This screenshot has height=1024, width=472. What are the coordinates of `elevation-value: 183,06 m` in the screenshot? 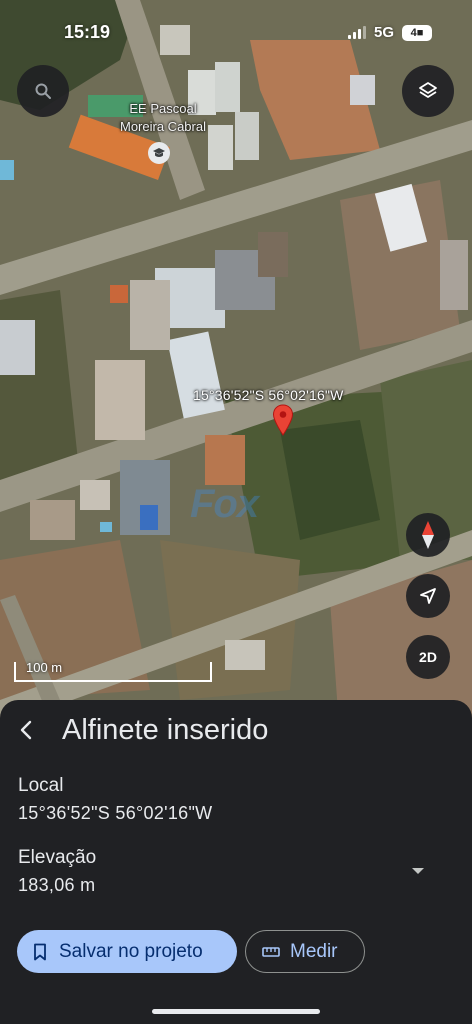 It's located at (57, 885).